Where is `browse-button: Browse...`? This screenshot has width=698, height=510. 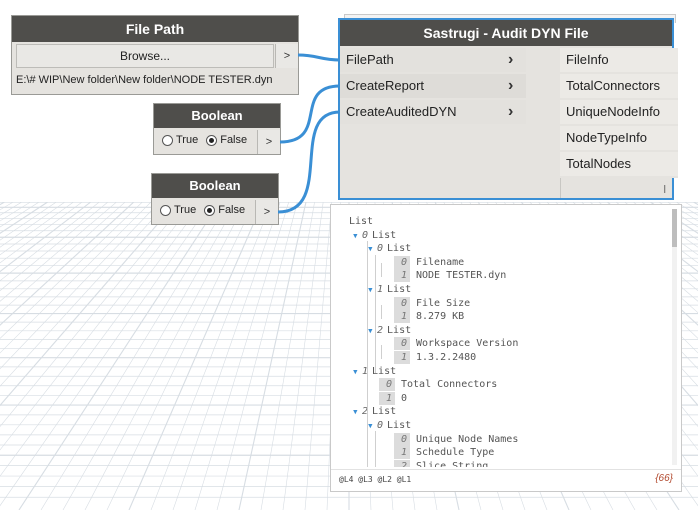
browse-button: Browse... is located at coordinates (145, 56).